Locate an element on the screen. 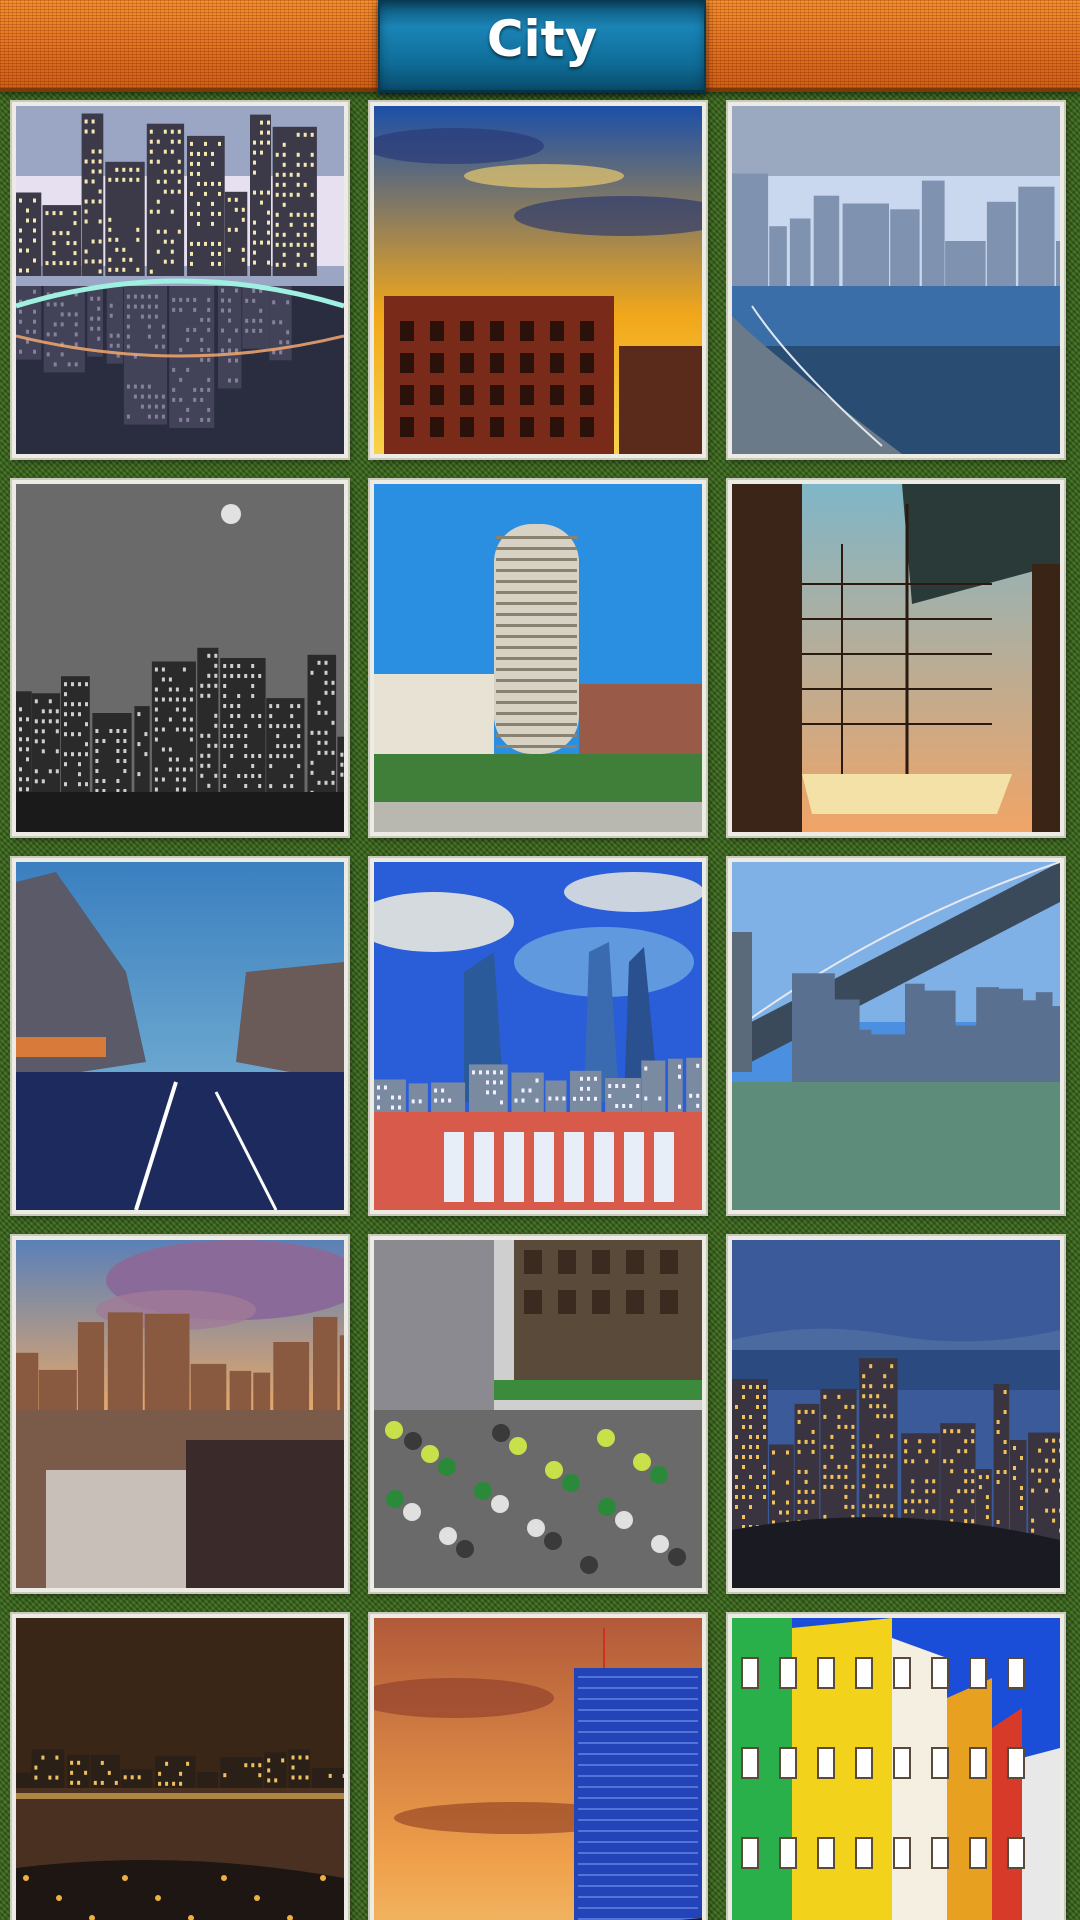 The height and width of the screenshot is (1920, 1080). title-tab: City is located at coordinates (542, 46).